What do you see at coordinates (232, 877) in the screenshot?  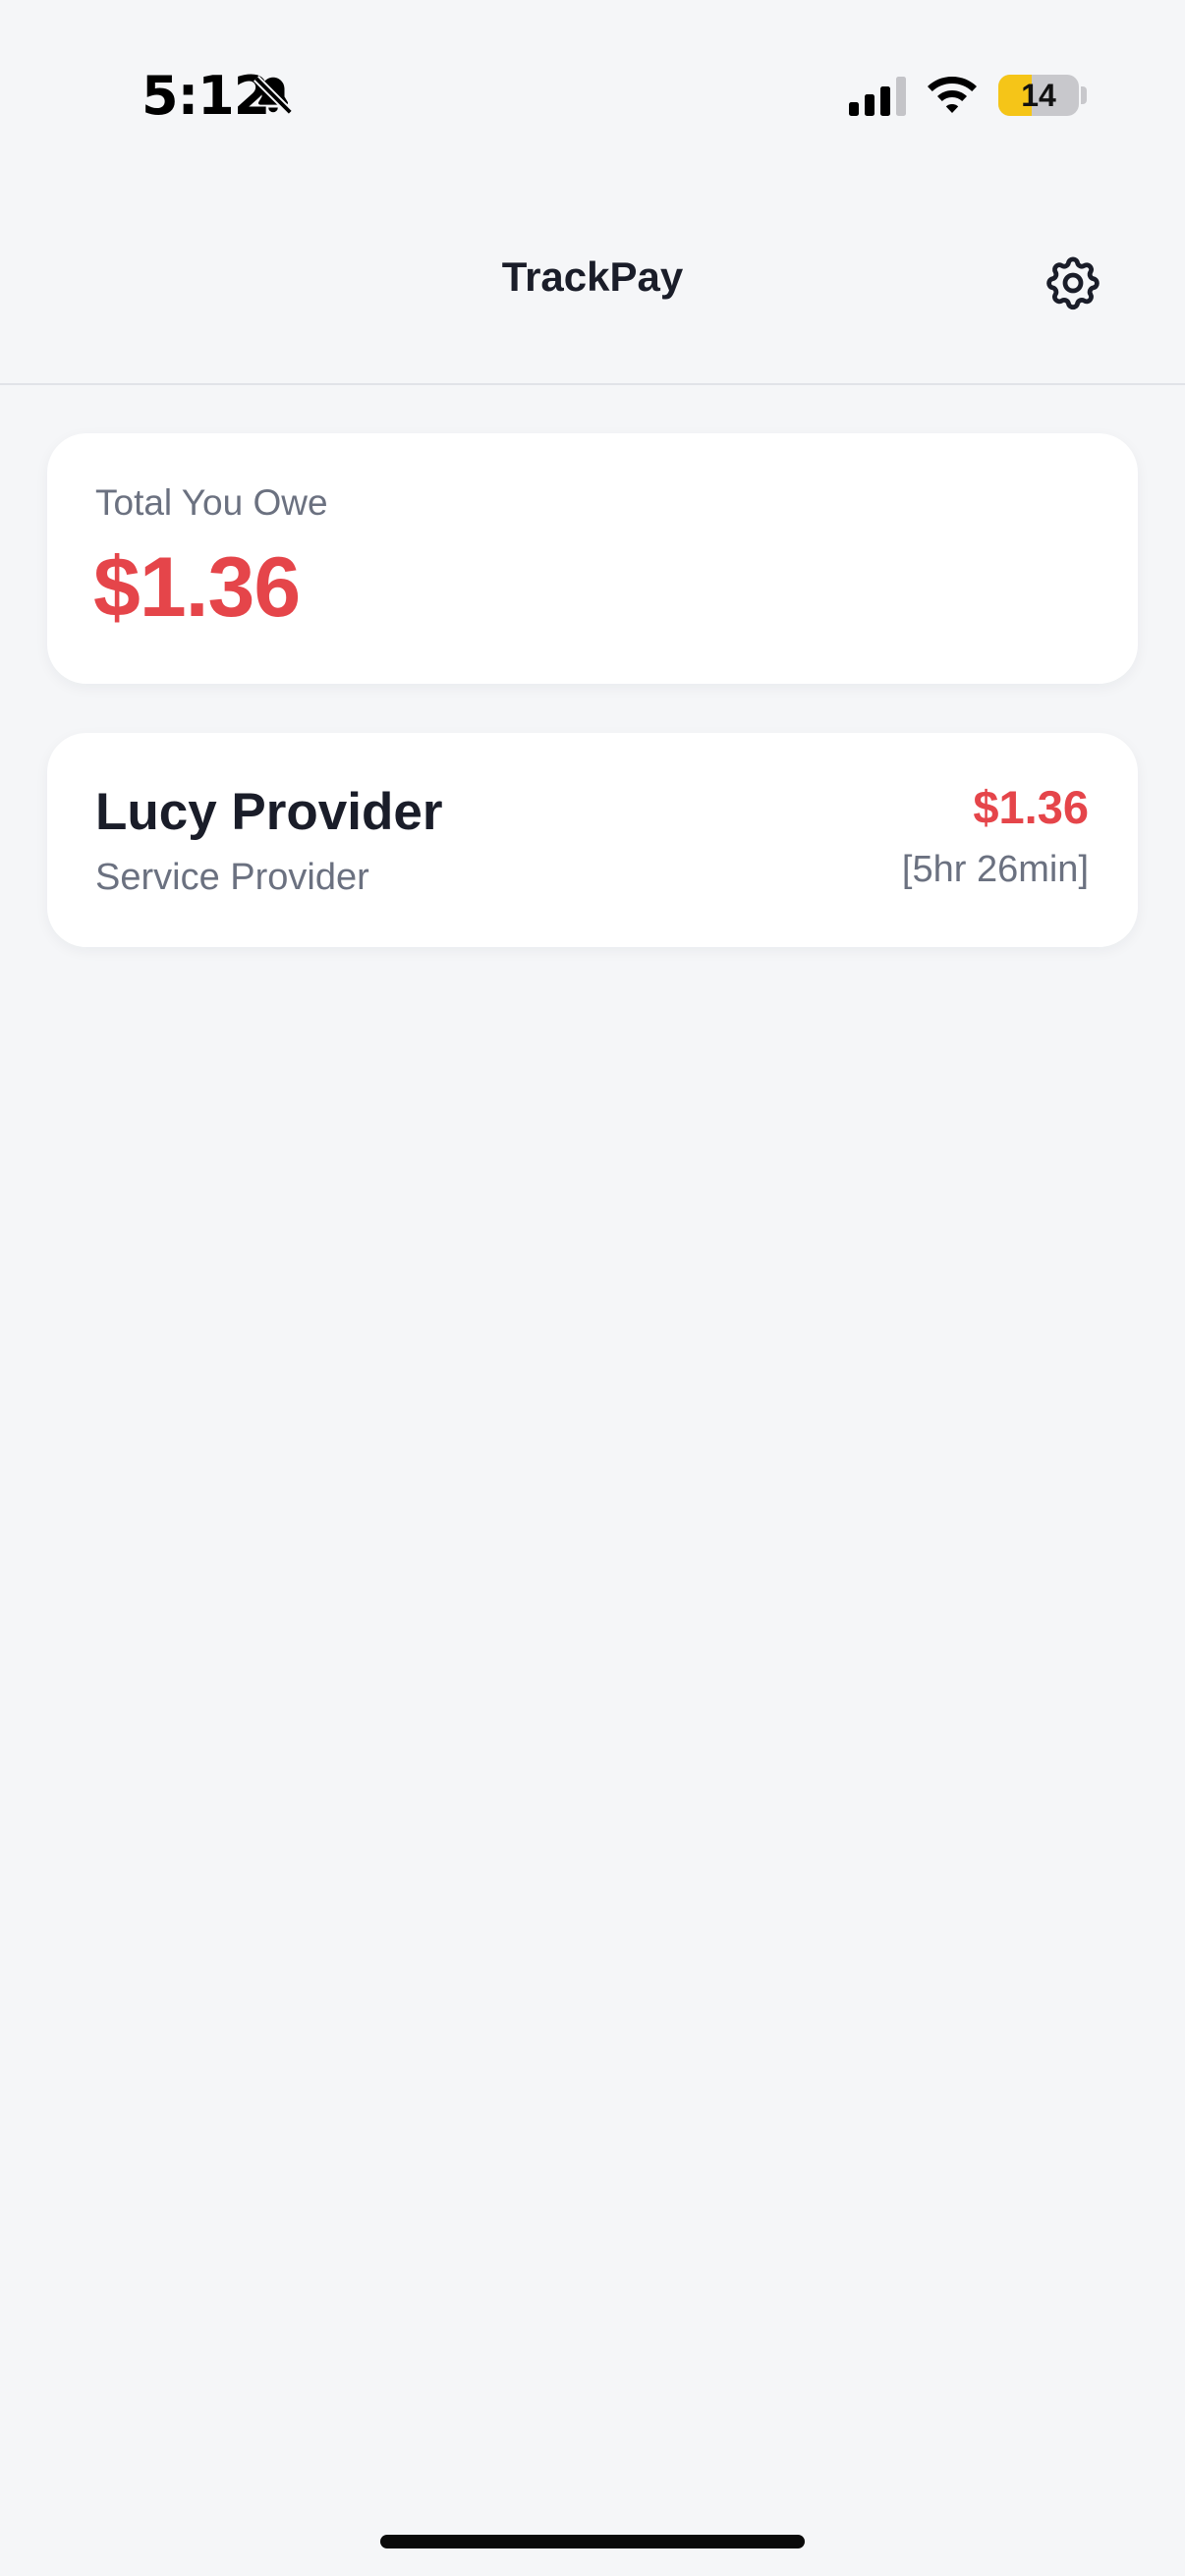 I see `provider-role: Service Provider` at bounding box center [232, 877].